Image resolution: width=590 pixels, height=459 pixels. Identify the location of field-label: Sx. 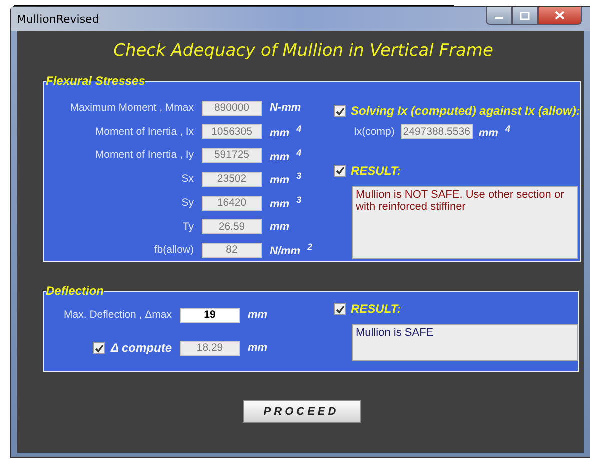
(187, 179).